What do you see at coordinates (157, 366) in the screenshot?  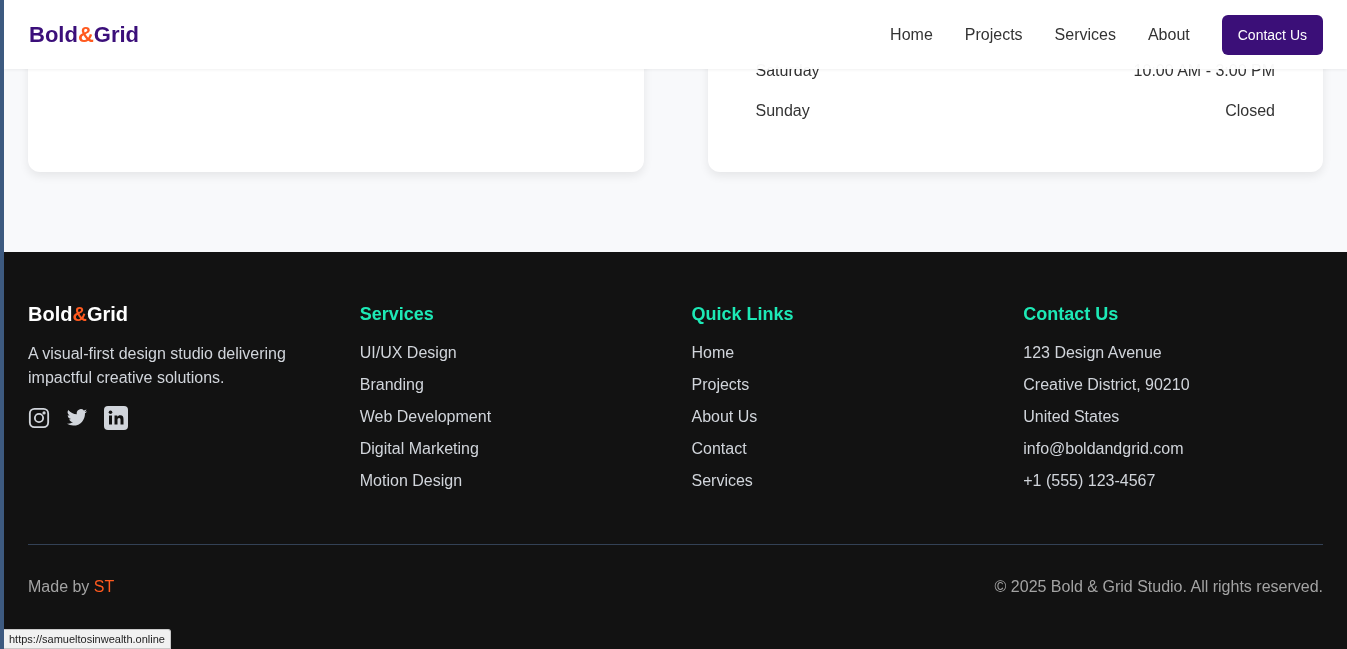 I see `tagline: A visual-first design studio delivering impactful creative solutions.` at bounding box center [157, 366].